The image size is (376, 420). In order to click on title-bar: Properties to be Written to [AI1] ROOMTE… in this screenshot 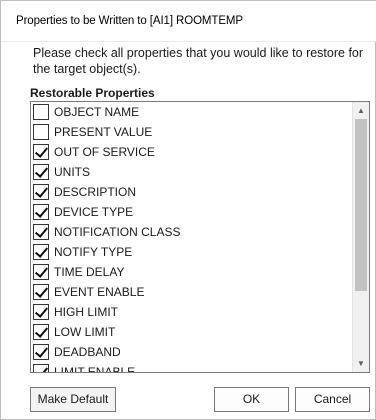, I will do `click(188, 21)`.